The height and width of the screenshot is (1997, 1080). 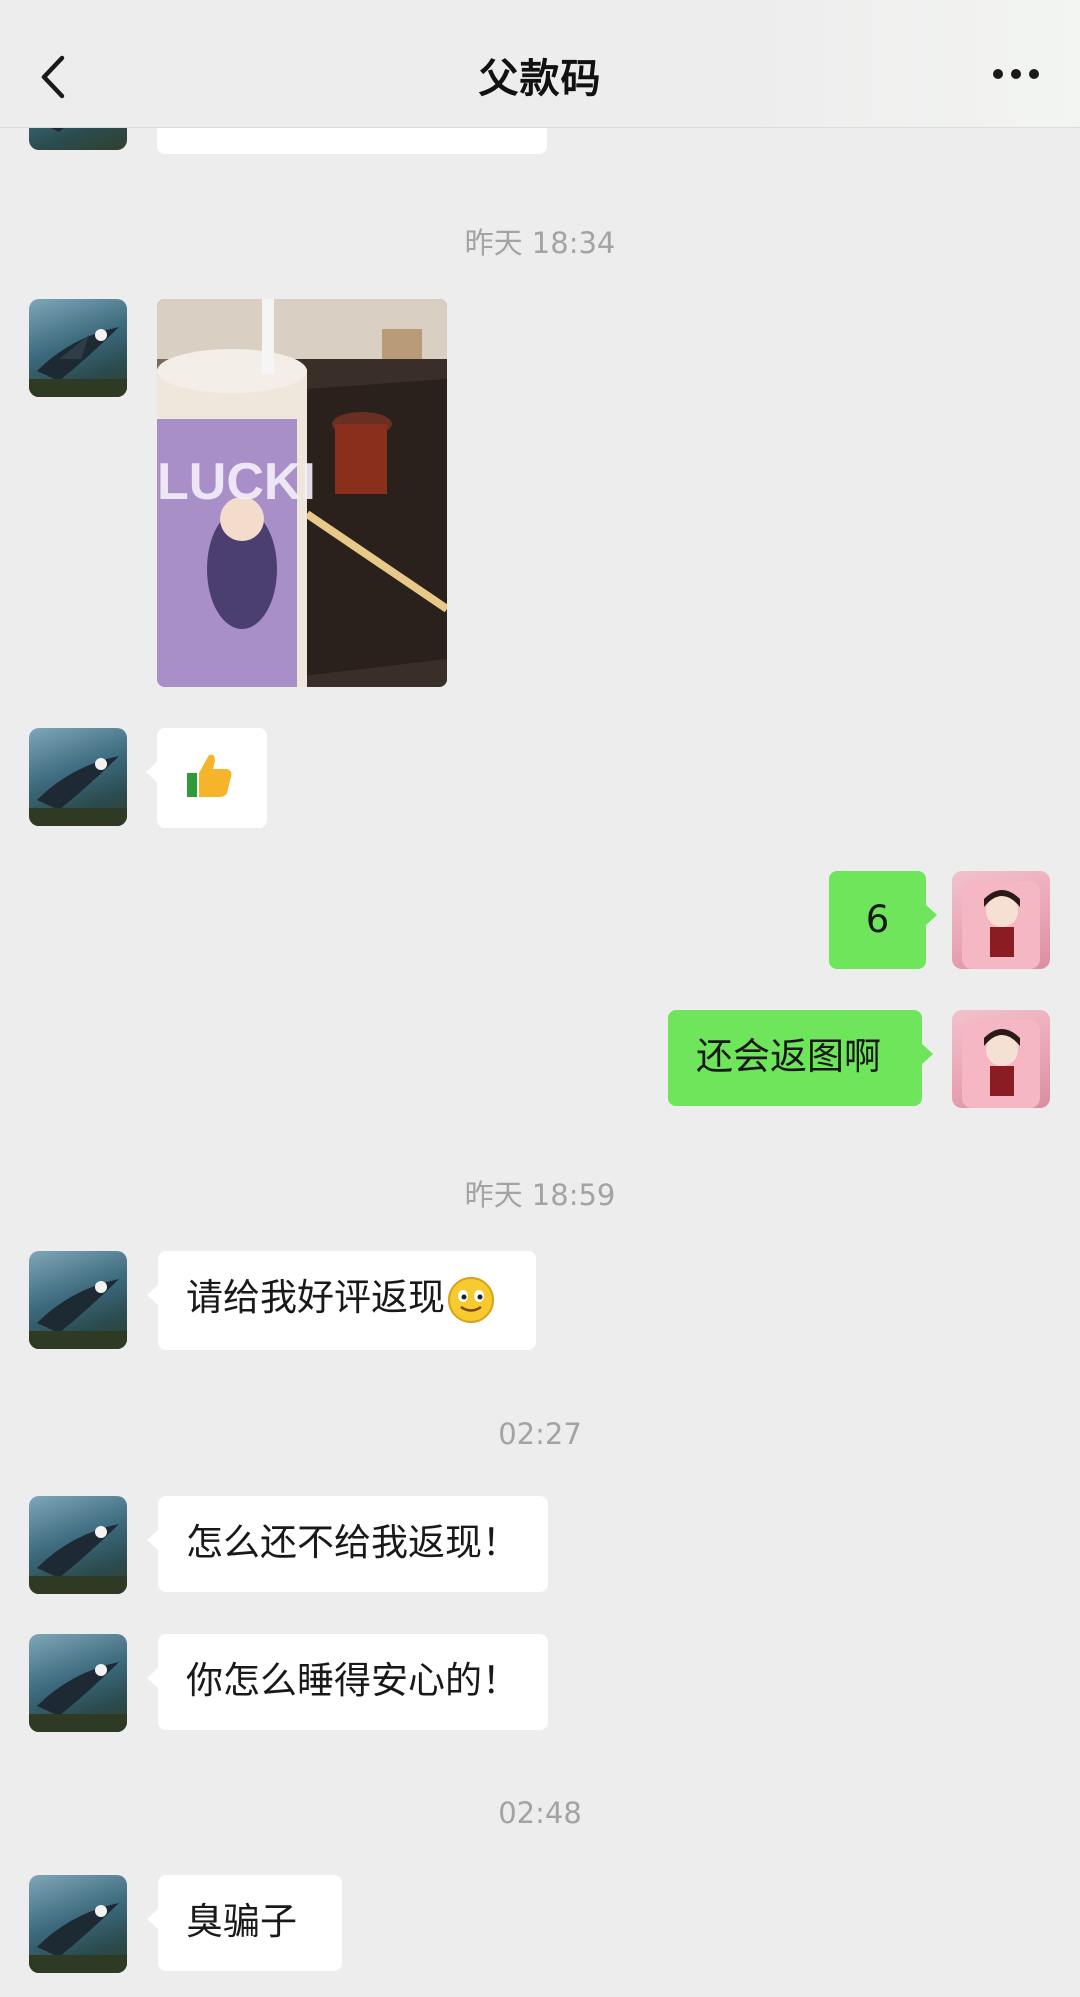 I want to click on timestamp: 昨天 18:59, so click(x=540, y=1195).